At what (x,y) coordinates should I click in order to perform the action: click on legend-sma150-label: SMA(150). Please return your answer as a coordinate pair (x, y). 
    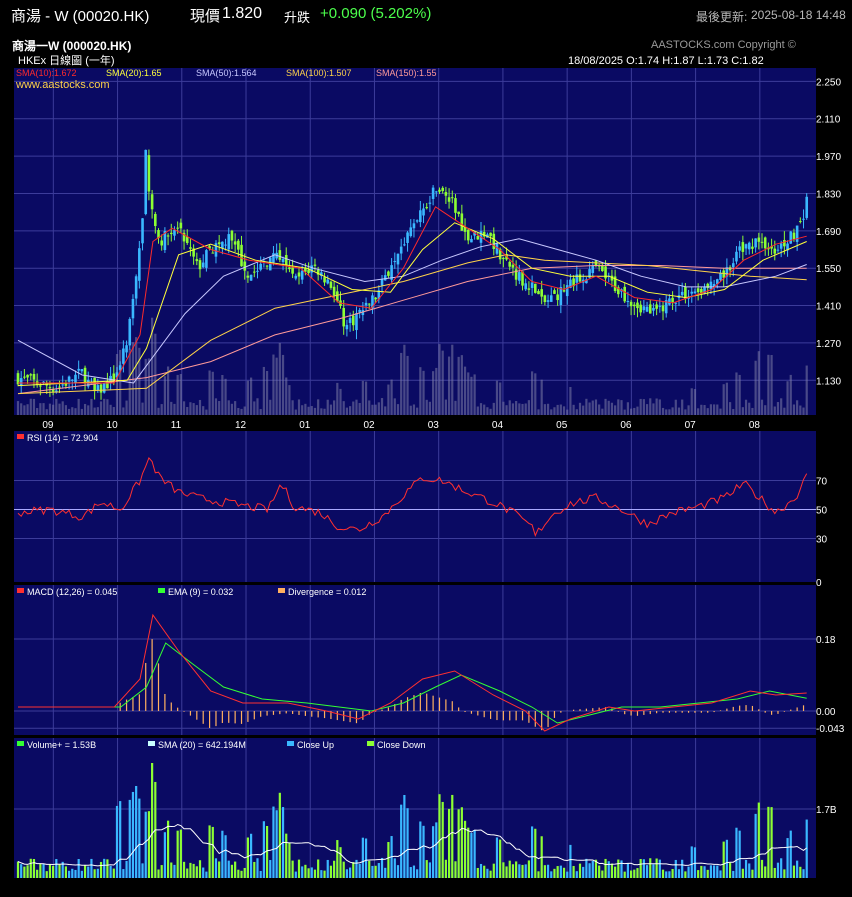
    Looking at the image, I should click on (396, 73).